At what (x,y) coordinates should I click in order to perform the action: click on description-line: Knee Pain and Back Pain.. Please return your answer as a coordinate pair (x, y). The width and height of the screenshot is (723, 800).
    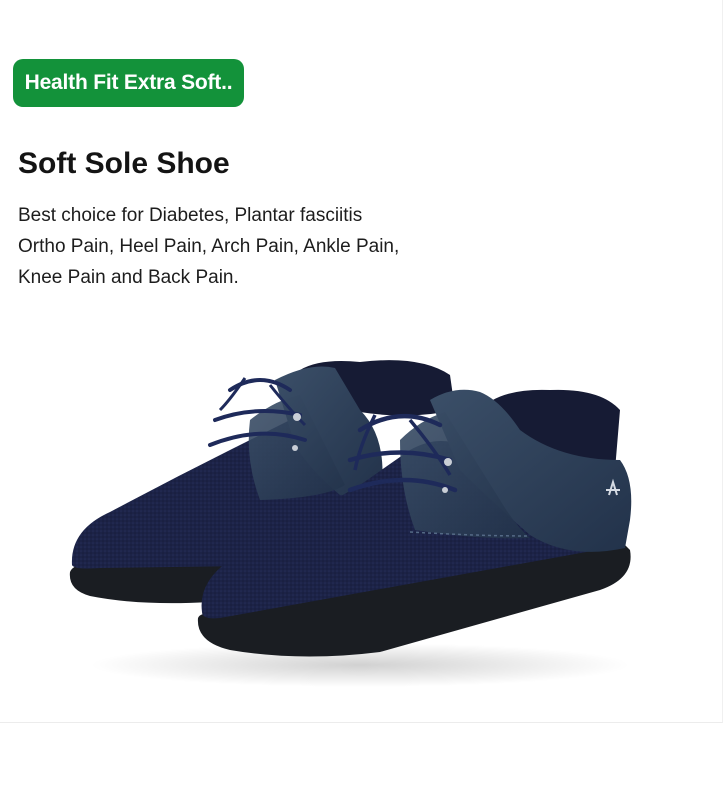
    Looking at the image, I should click on (128, 277).